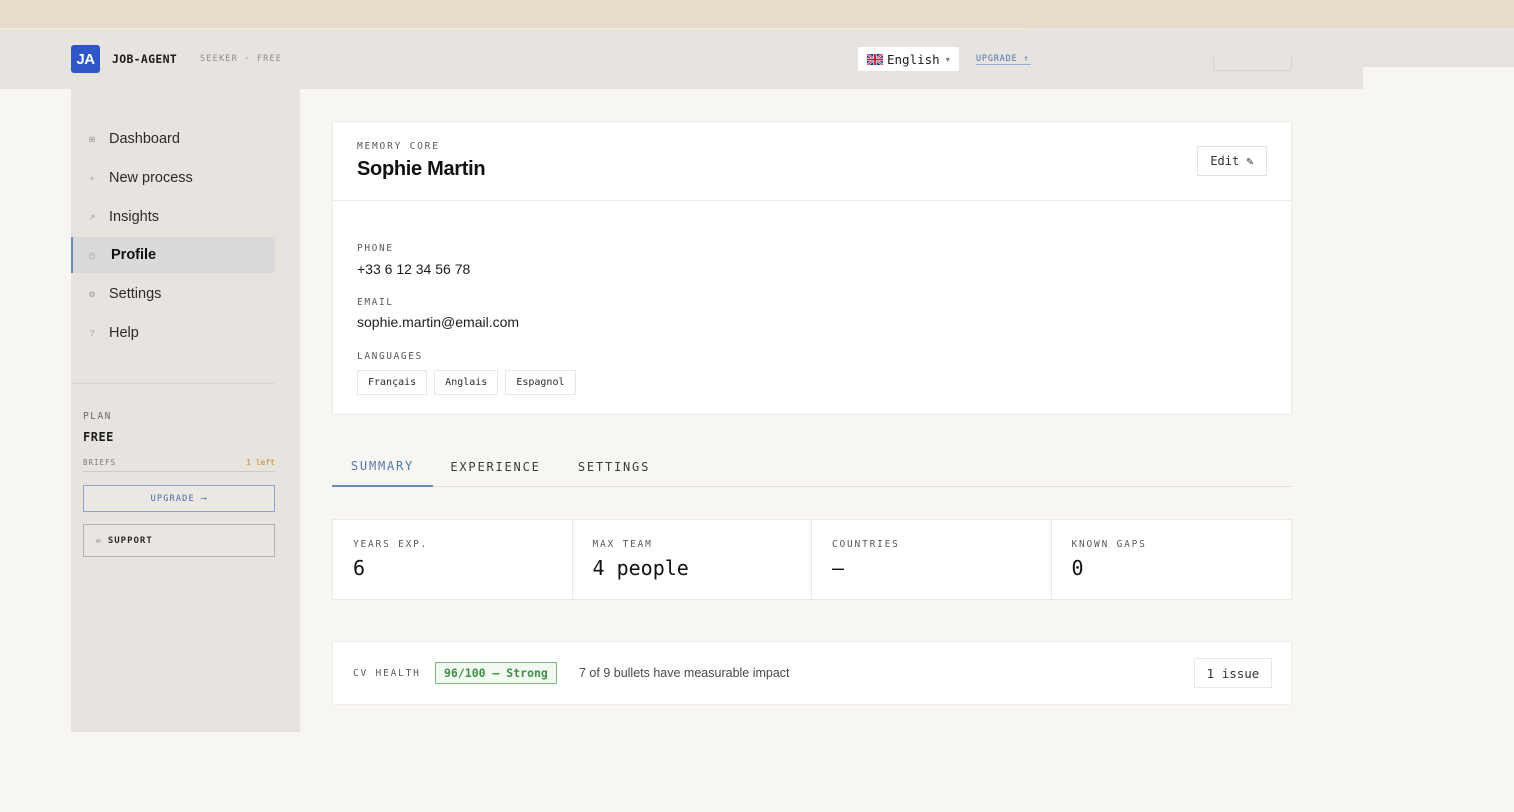 The image size is (1514, 812). What do you see at coordinates (92, 217) in the screenshot?
I see `trend-icon: ↗` at bounding box center [92, 217].